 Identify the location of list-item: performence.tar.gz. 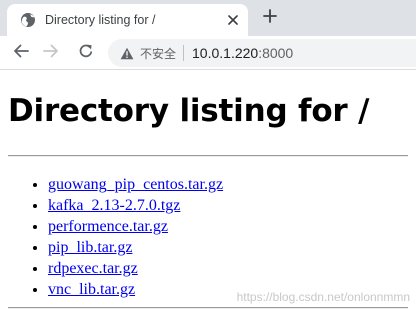
(232, 226).